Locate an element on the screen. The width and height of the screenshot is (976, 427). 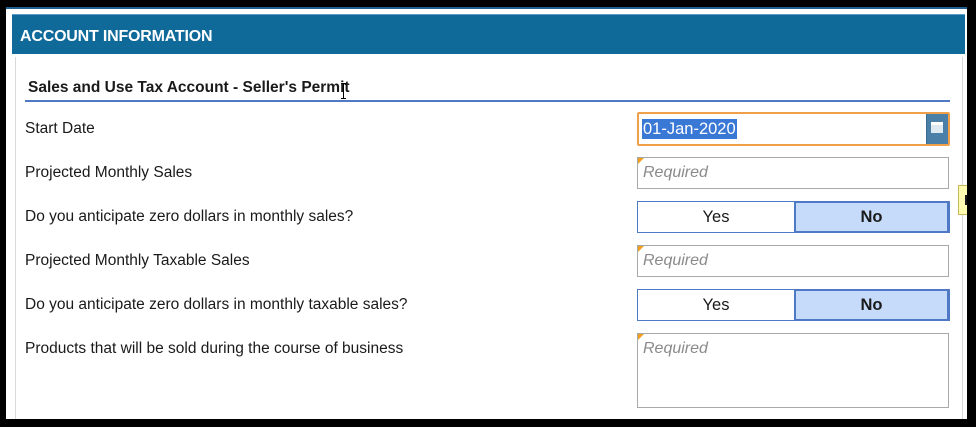
validation-tooltip: F is located at coordinates (962, 200).